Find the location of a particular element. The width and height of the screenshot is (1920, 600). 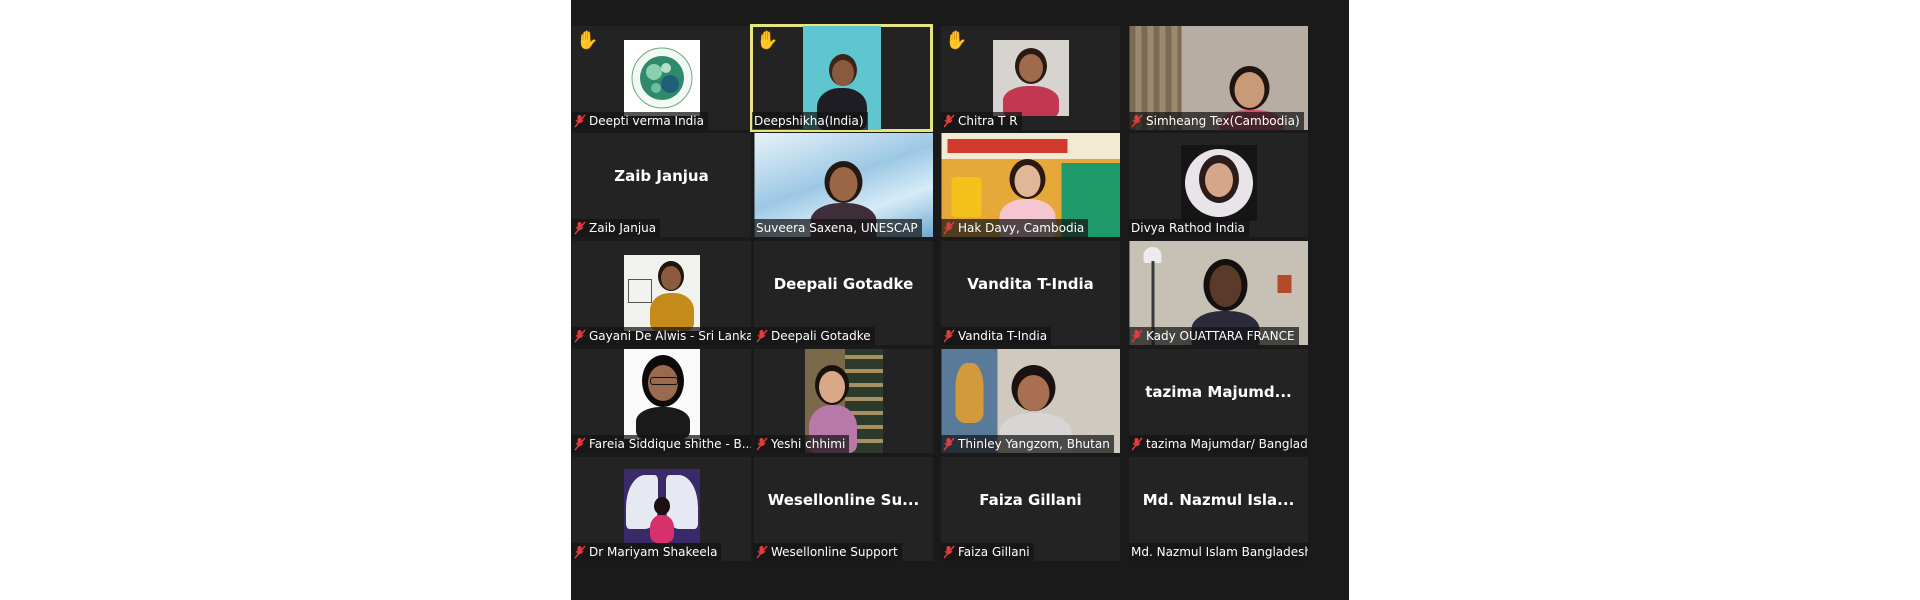

participant-tile: ✋ Simheang Tex(Cambodia) is located at coordinates (1218, 78).